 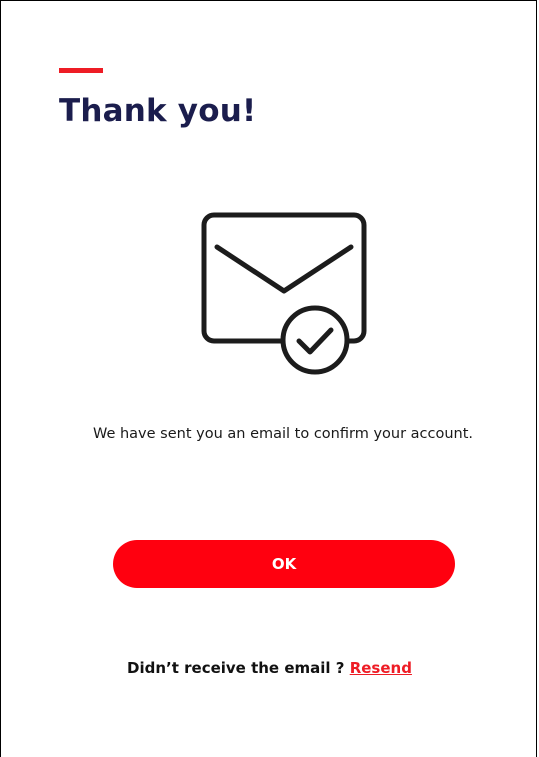 What do you see at coordinates (315, 340) in the screenshot?
I see `check-badge-shape` at bounding box center [315, 340].